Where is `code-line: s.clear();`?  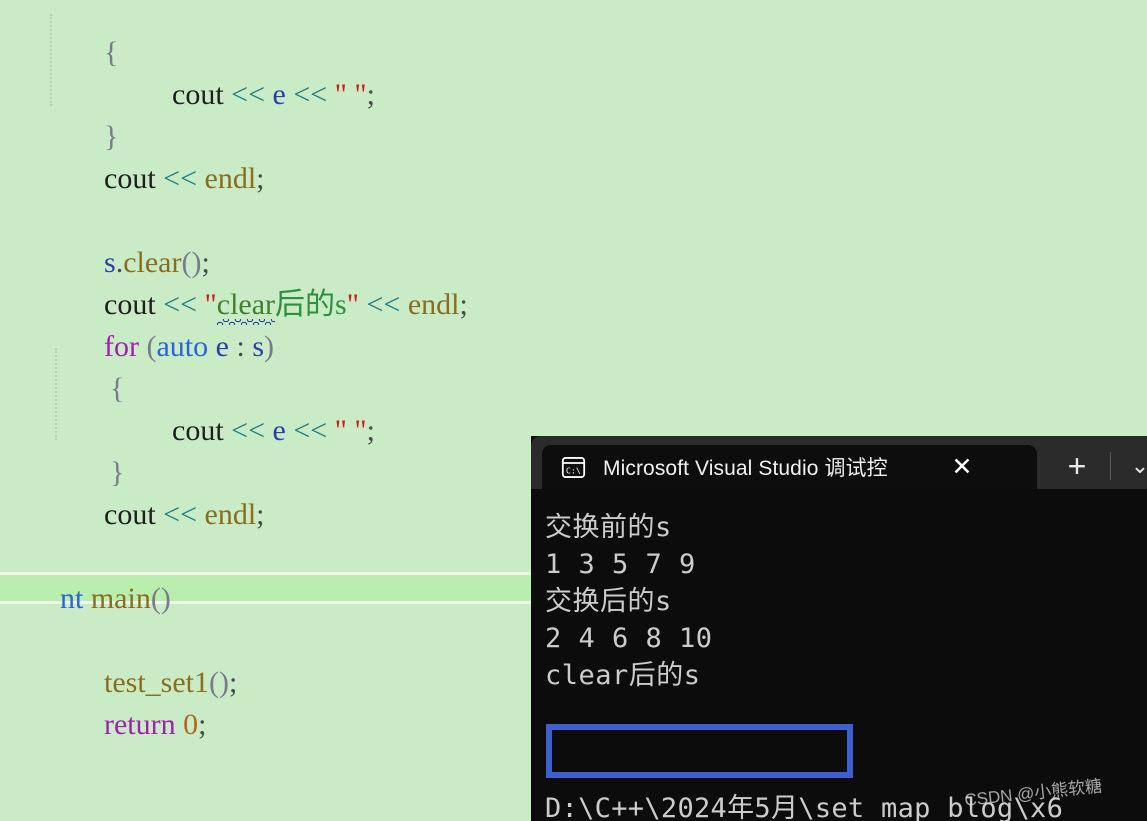
code-line: s.clear(); is located at coordinates (573, 239).